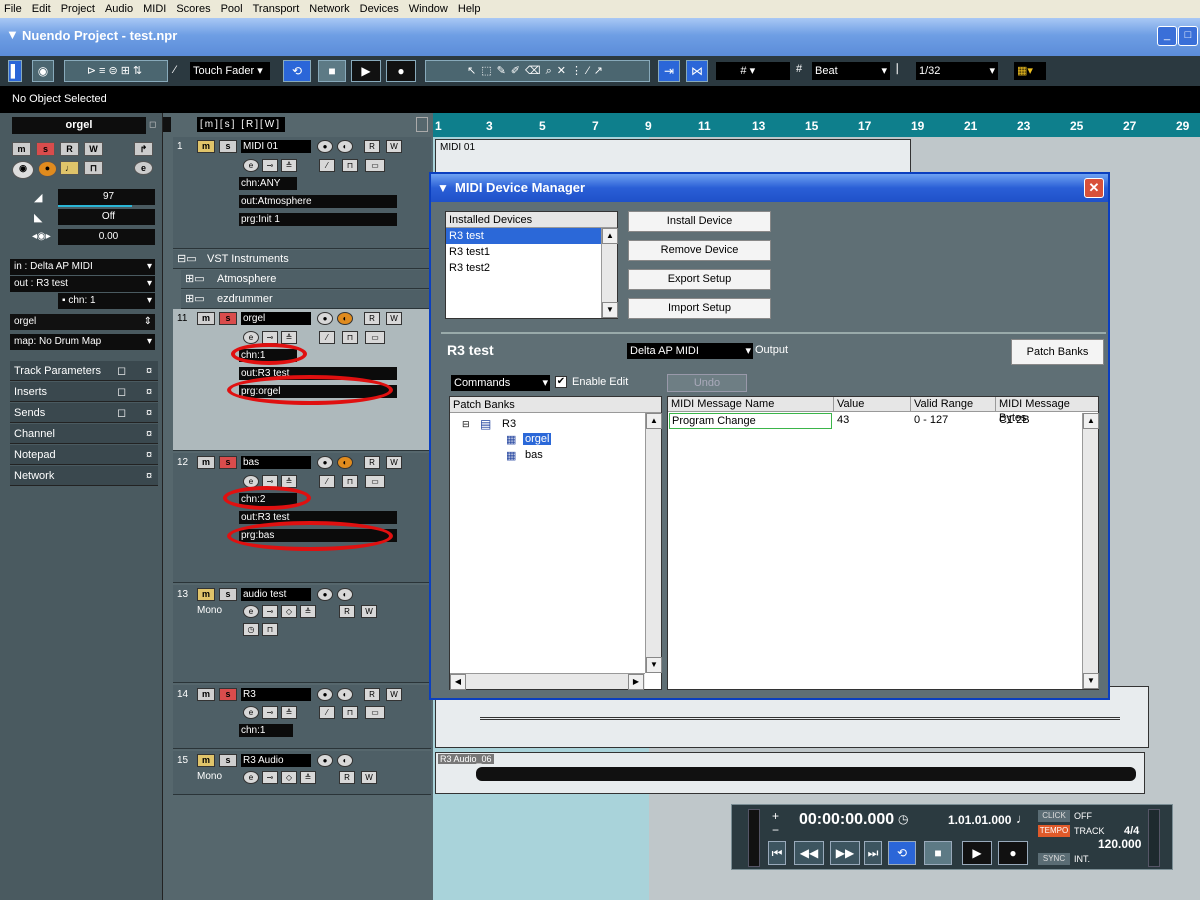 This screenshot has height=900, width=1200. I want to click on tree-vscrollbar: ▲ ▼, so click(653, 543).